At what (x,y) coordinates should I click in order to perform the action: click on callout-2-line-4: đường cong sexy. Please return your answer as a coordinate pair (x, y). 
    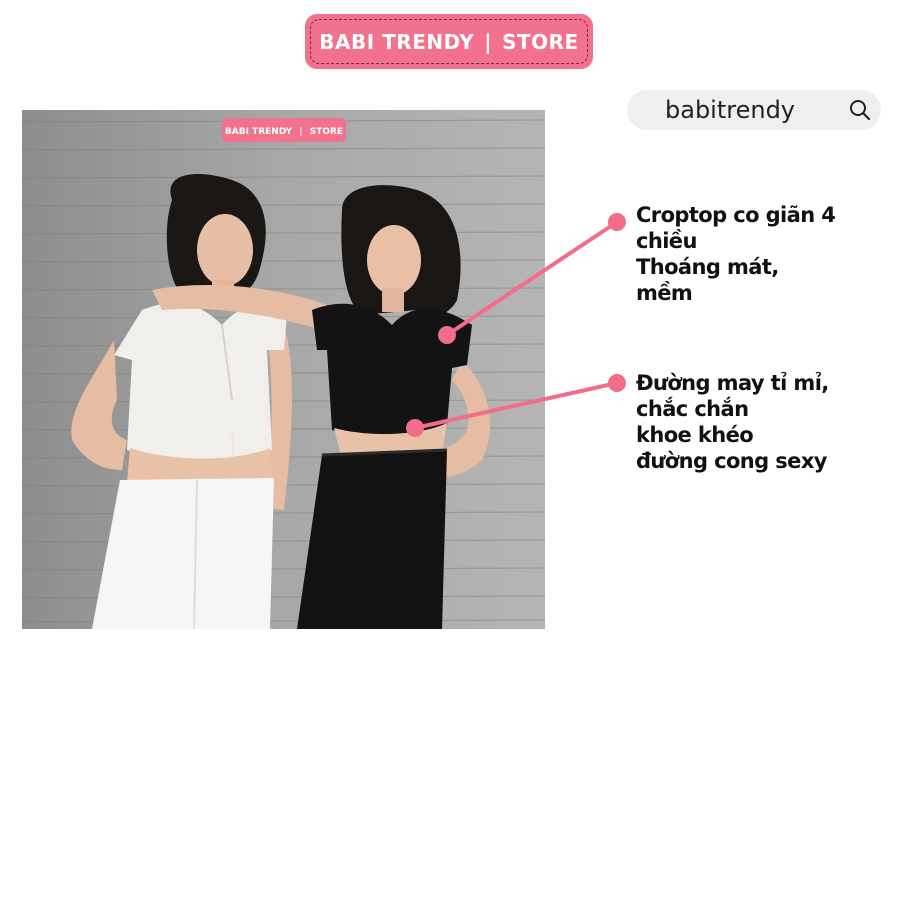
    Looking at the image, I should click on (731, 461).